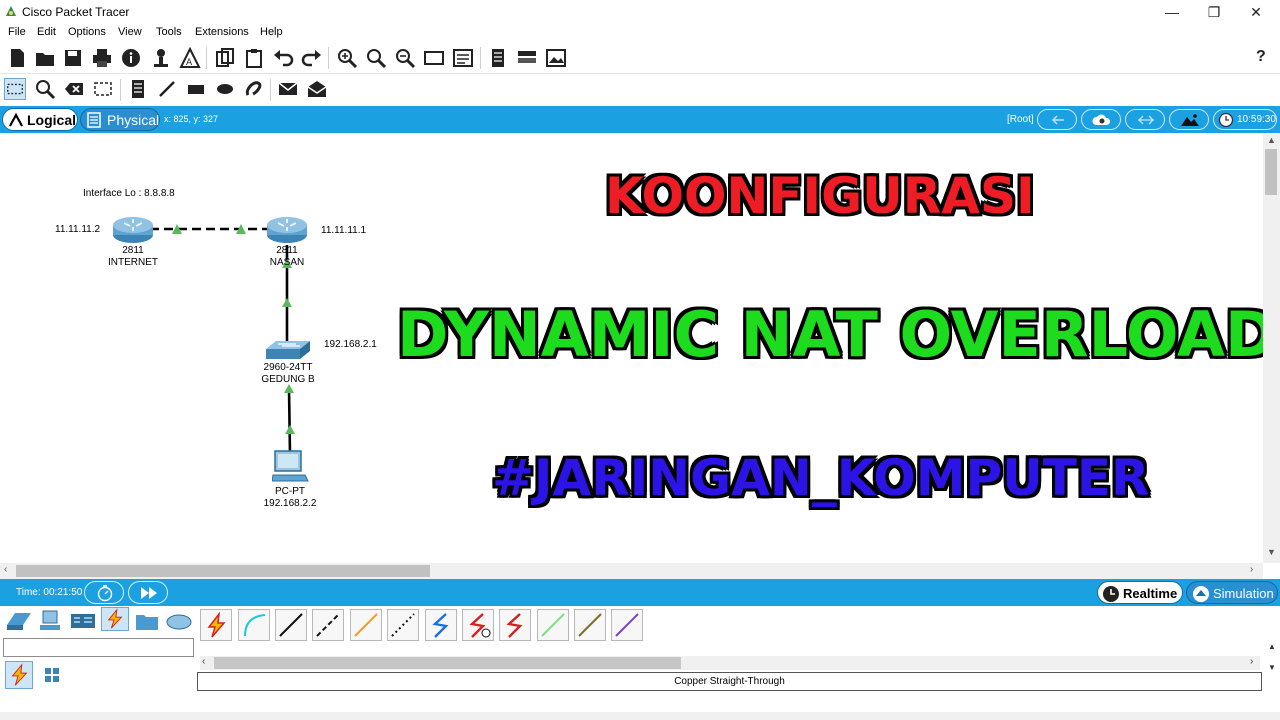 This screenshot has height=720, width=1280. What do you see at coordinates (1256, 12) in the screenshot?
I see `close-button: ✕` at bounding box center [1256, 12].